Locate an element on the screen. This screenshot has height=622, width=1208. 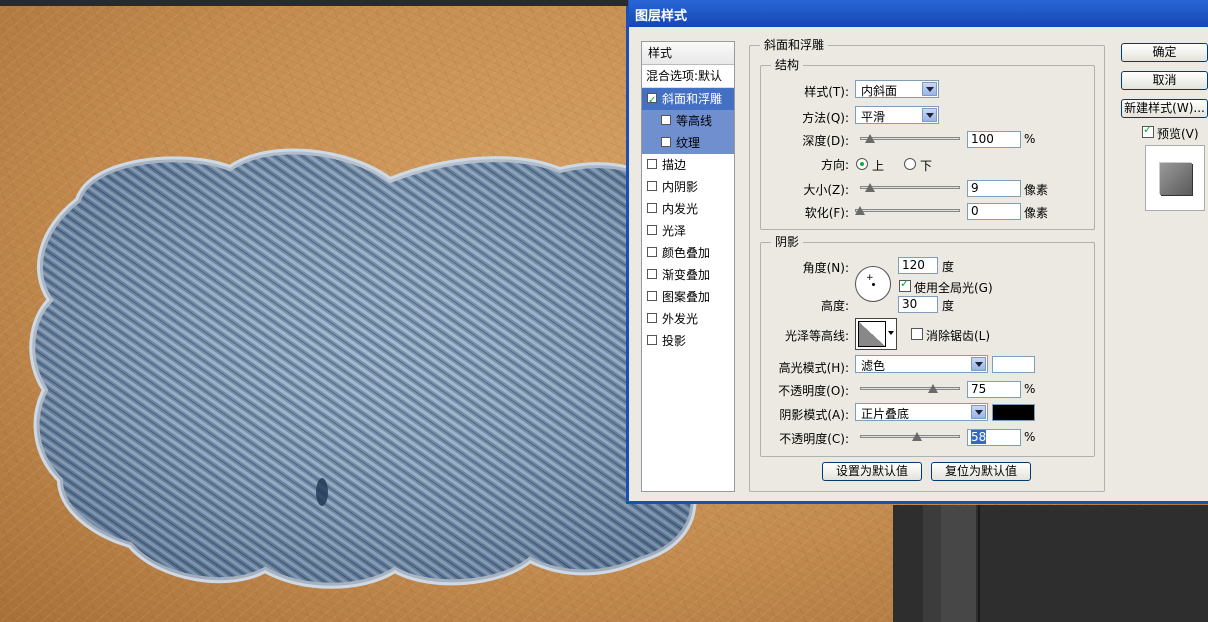
soften-slider is located at coordinates (907, 211).